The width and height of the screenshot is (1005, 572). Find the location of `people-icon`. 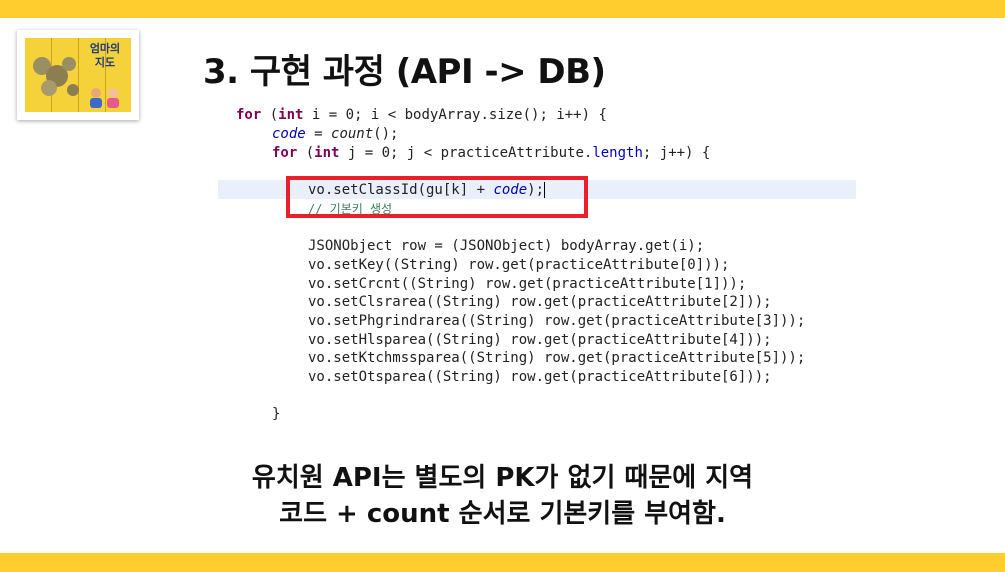

people-icon is located at coordinates (104, 98).